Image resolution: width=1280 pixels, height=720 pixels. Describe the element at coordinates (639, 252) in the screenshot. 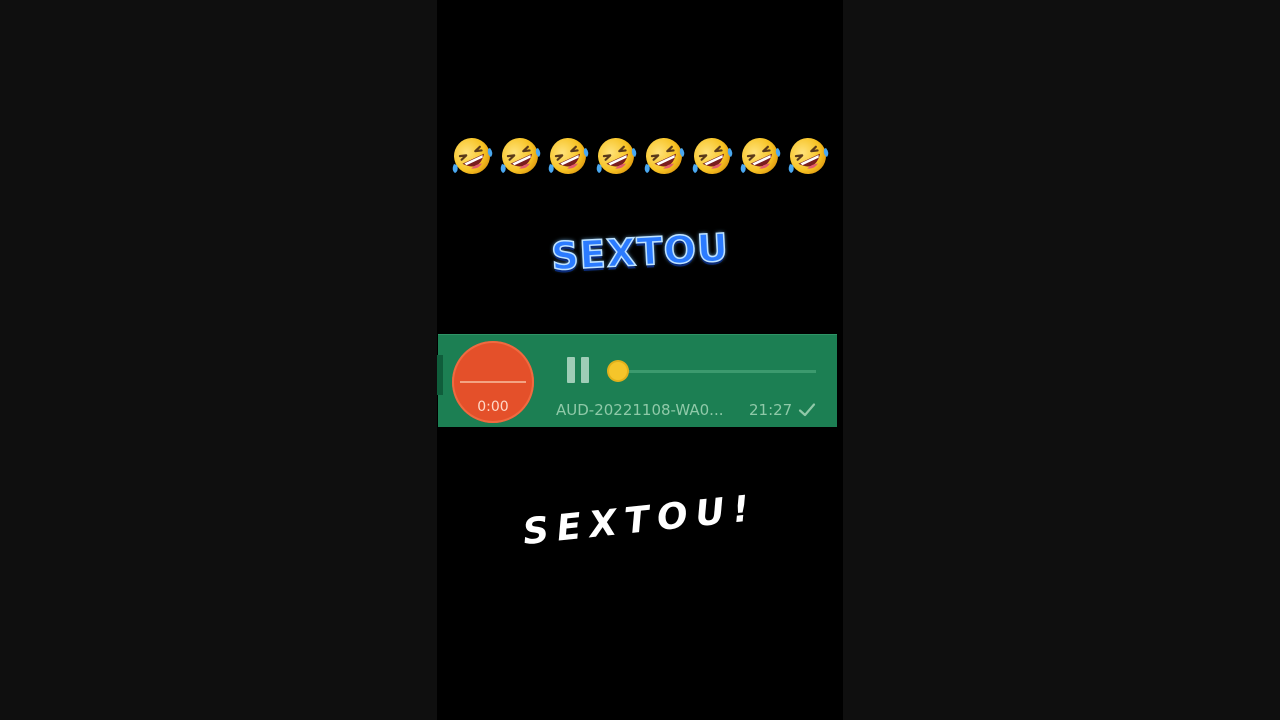

I see `top-caption: SEXTOU` at that location.